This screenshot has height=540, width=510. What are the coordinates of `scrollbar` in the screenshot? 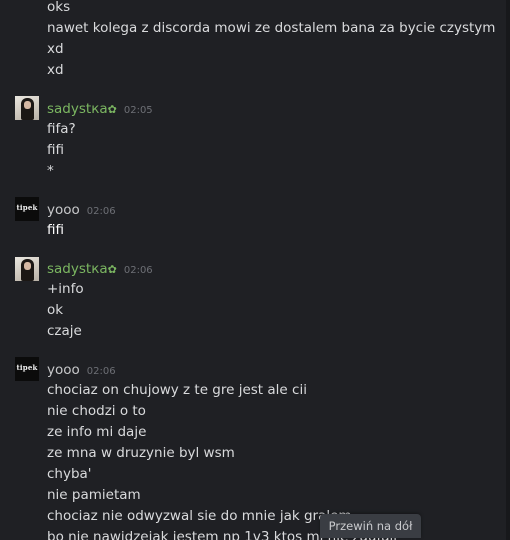 It's located at (508, 270).